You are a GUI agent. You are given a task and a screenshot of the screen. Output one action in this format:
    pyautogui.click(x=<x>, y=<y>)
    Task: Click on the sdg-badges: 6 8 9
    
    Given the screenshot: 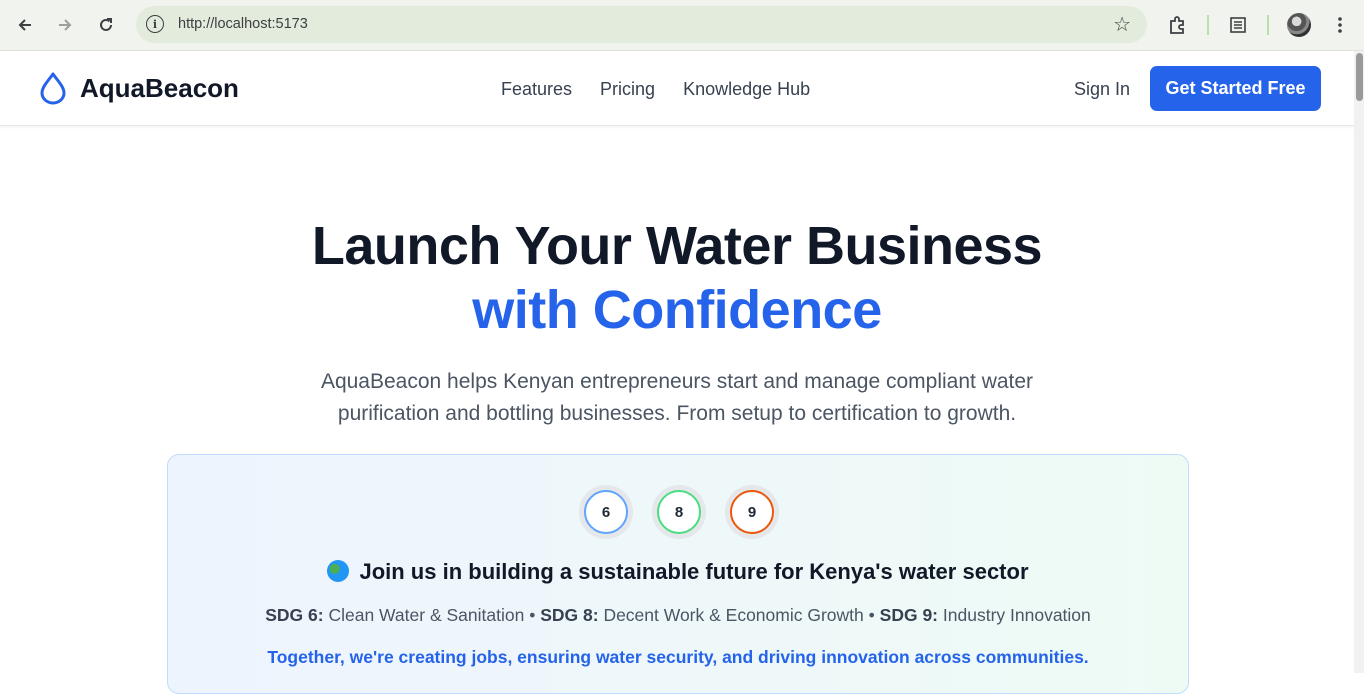 What is the action you would take?
    pyautogui.click(x=679, y=512)
    